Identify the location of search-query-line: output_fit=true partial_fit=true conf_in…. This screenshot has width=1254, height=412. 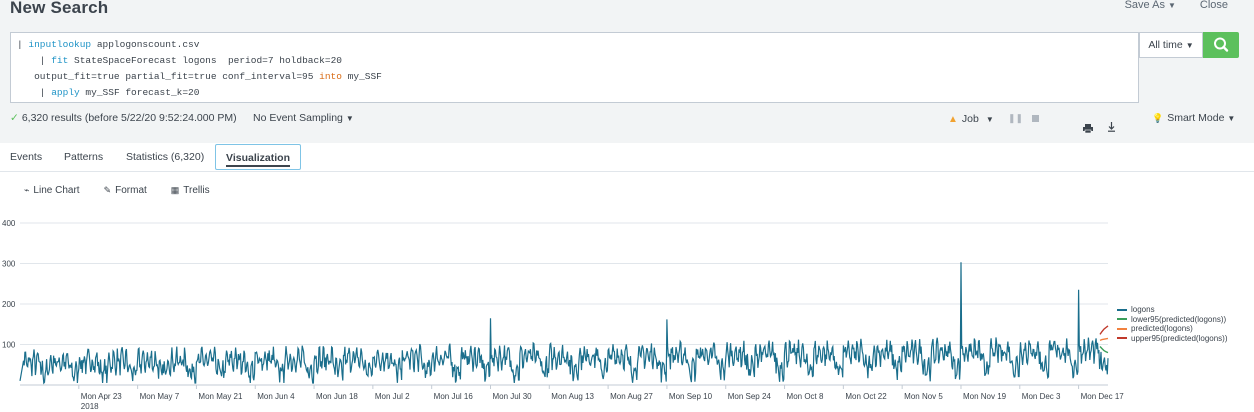
(574, 77).